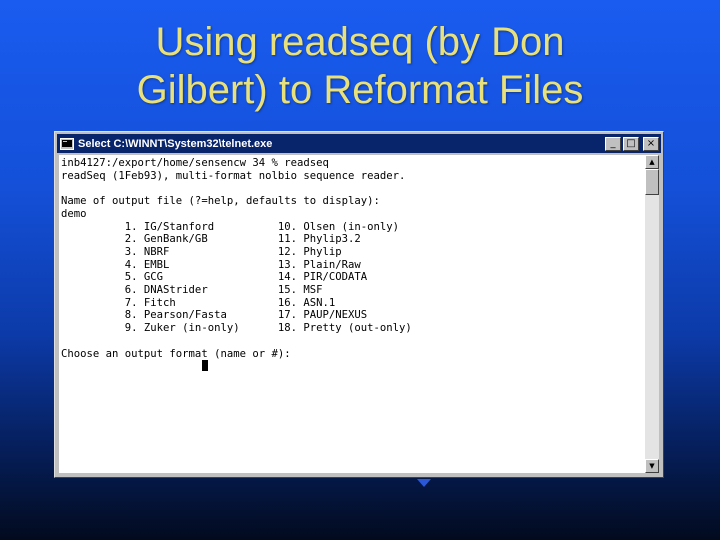 This screenshot has width=720, height=540. Describe the element at coordinates (205, 365) in the screenshot. I see `text-cursor` at that location.